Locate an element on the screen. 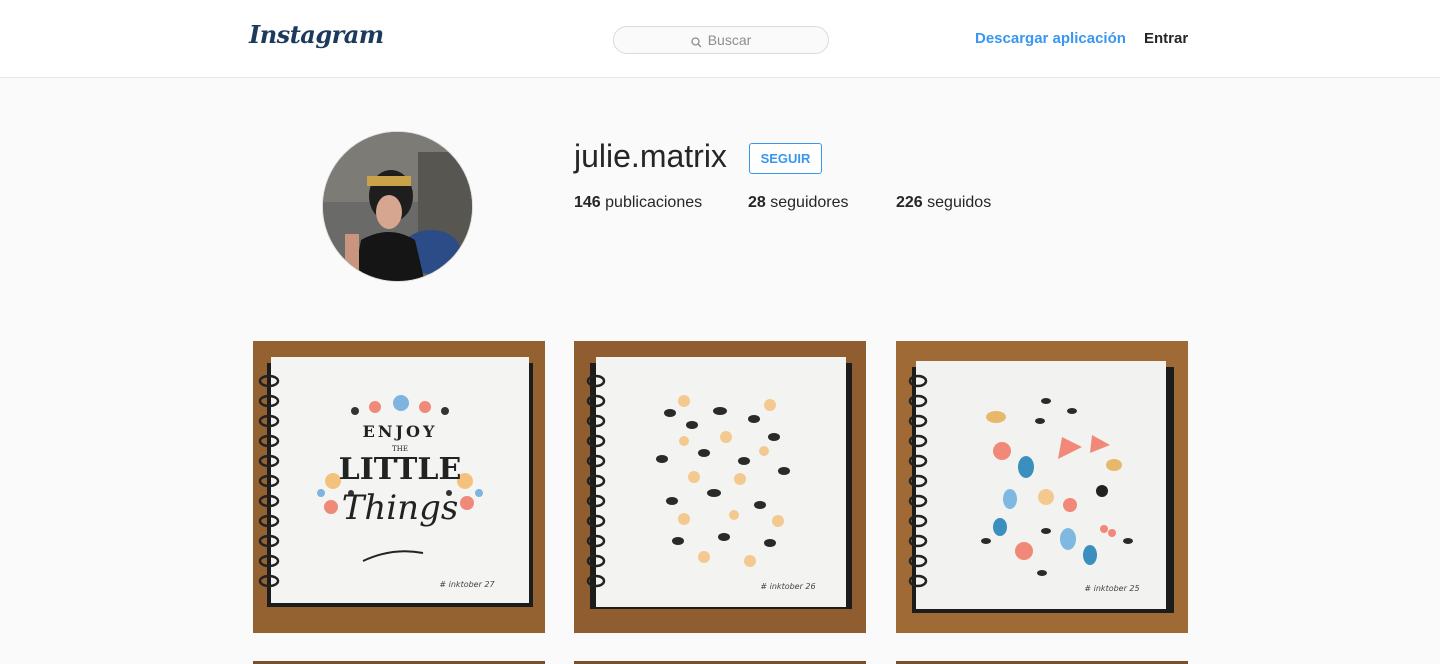 This screenshot has height=664, width=1440. search-icon is located at coordinates (696, 41).